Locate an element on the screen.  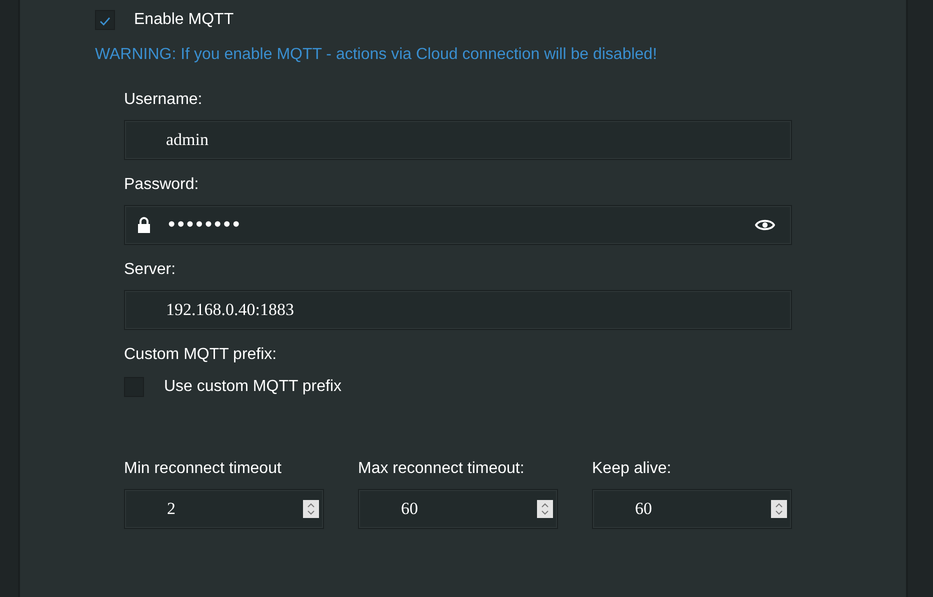
password-field: •••••••• is located at coordinates (458, 225).